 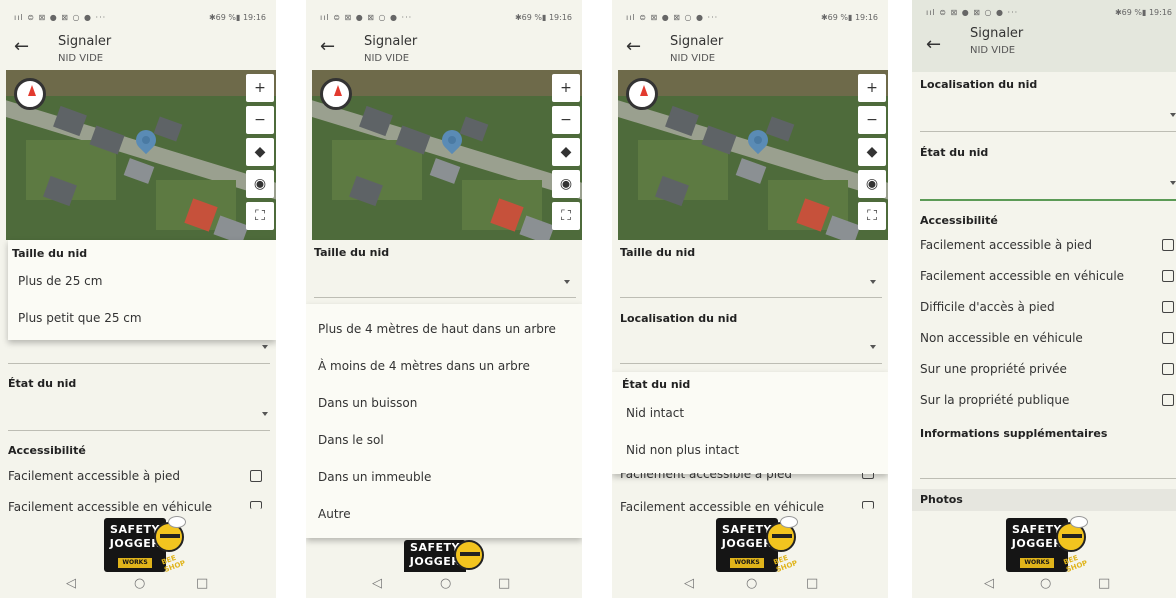 What do you see at coordinates (374, 477) in the screenshot?
I see `location-option: Dans un immeuble` at bounding box center [374, 477].